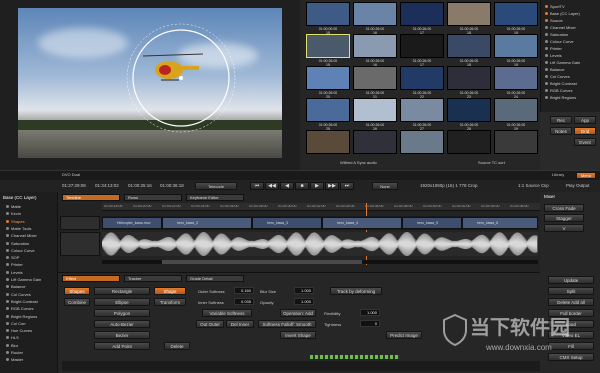 This screenshot has width=600, height=373. I want to click on timeline-clip: Helicopter_kawa.mov, so click(132, 223).